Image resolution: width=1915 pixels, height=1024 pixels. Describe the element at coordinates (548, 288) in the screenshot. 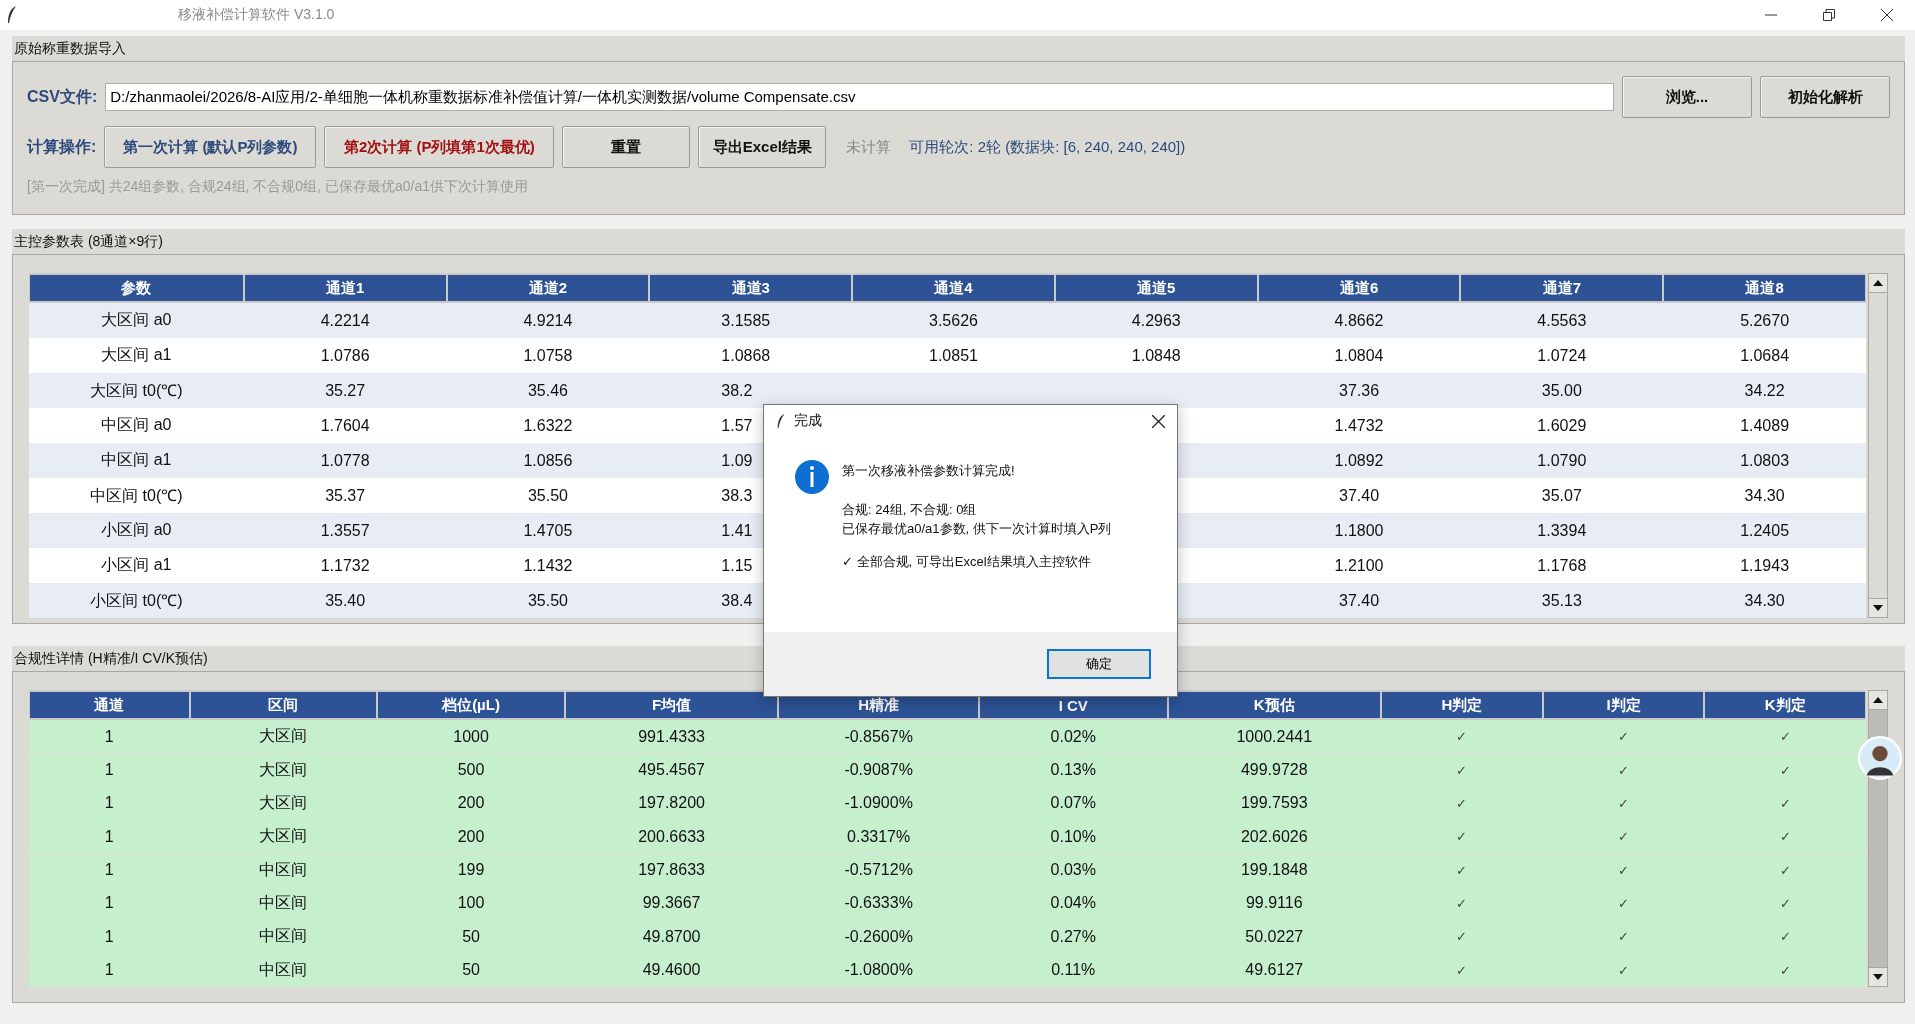

I see `column-header: 通道2` at that location.